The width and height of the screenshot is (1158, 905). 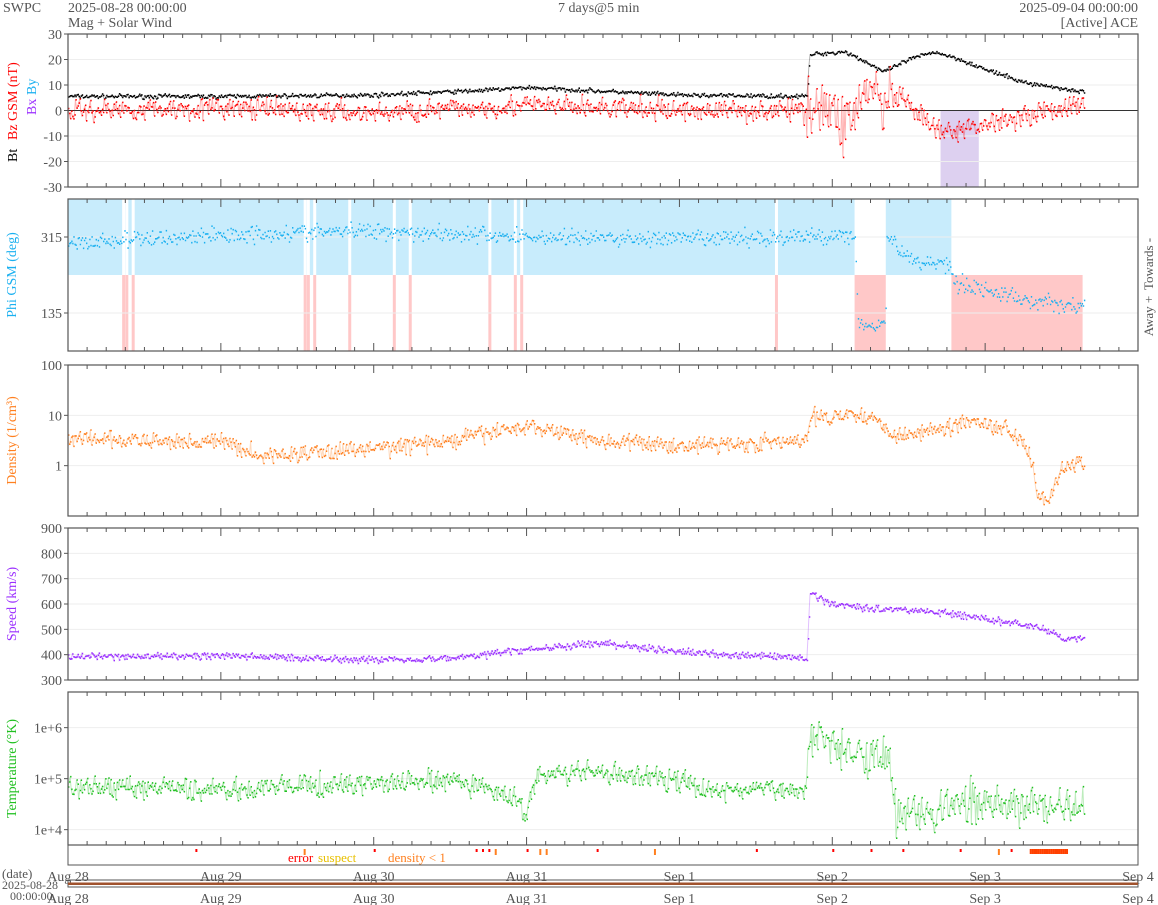 What do you see at coordinates (52, 137) in the screenshot?
I see `y-tick-label: -10` at bounding box center [52, 137].